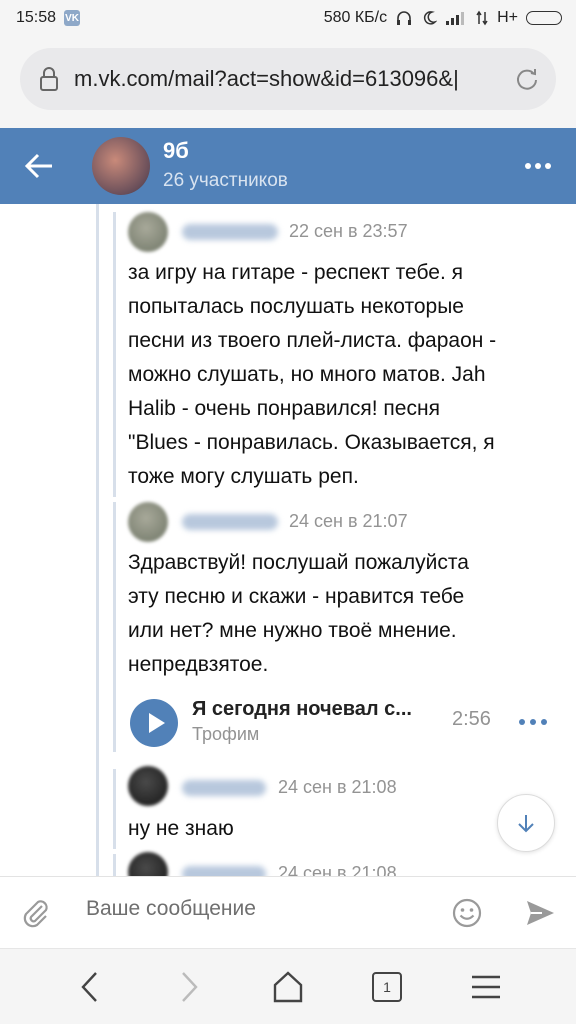 The image size is (576, 1024). What do you see at coordinates (36, 17) in the screenshot?
I see `status-time: 15:58` at bounding box center [36, 17].